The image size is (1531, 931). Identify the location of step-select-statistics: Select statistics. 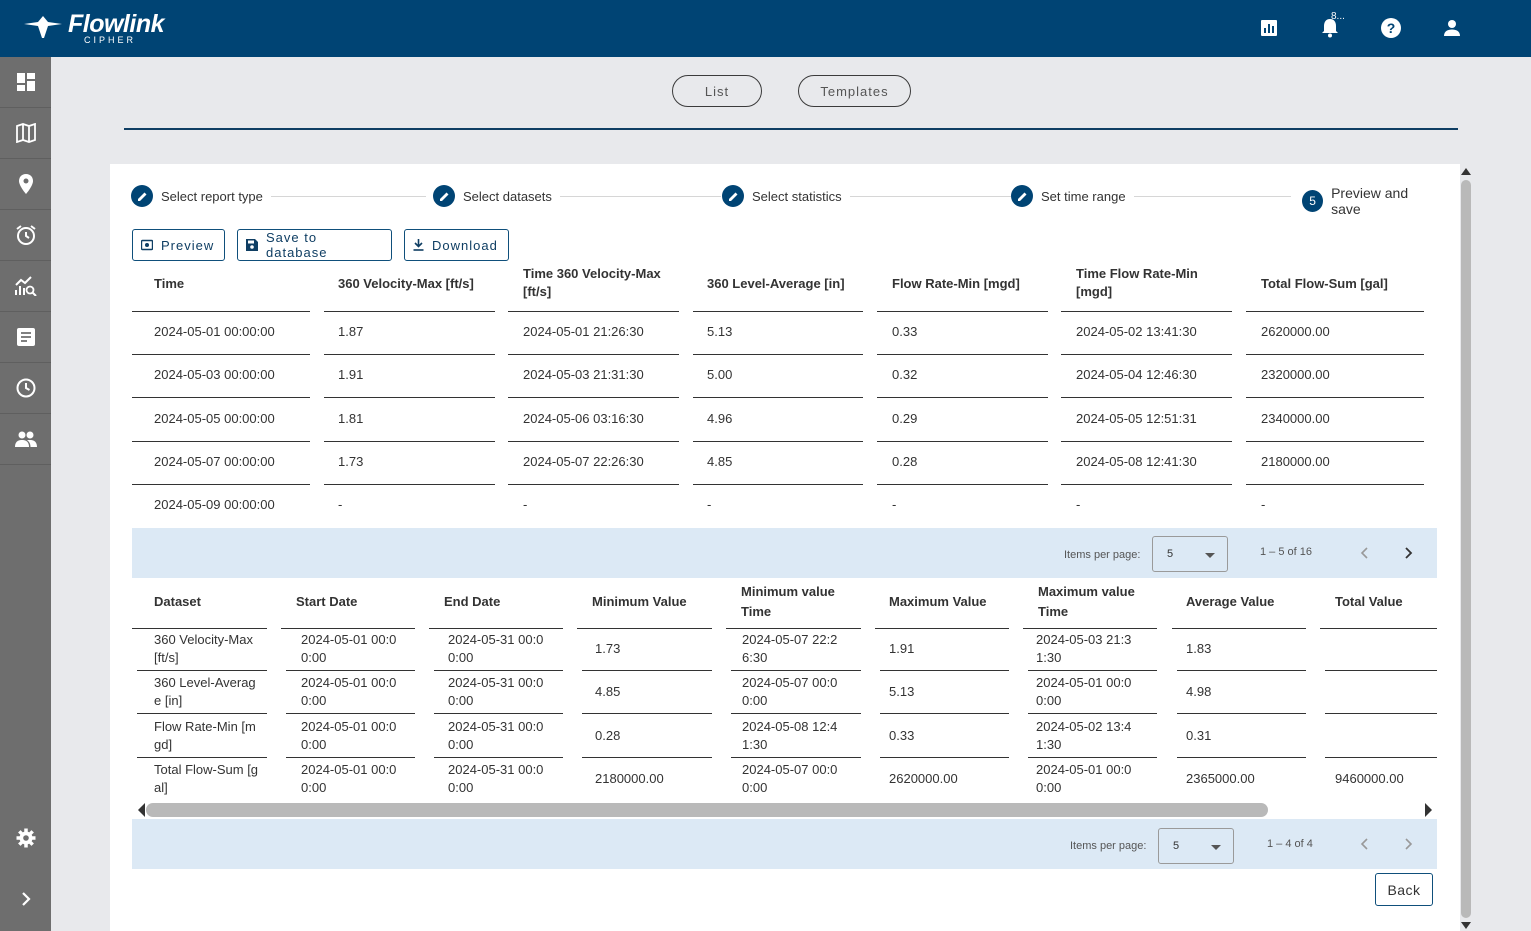
(786, 196).